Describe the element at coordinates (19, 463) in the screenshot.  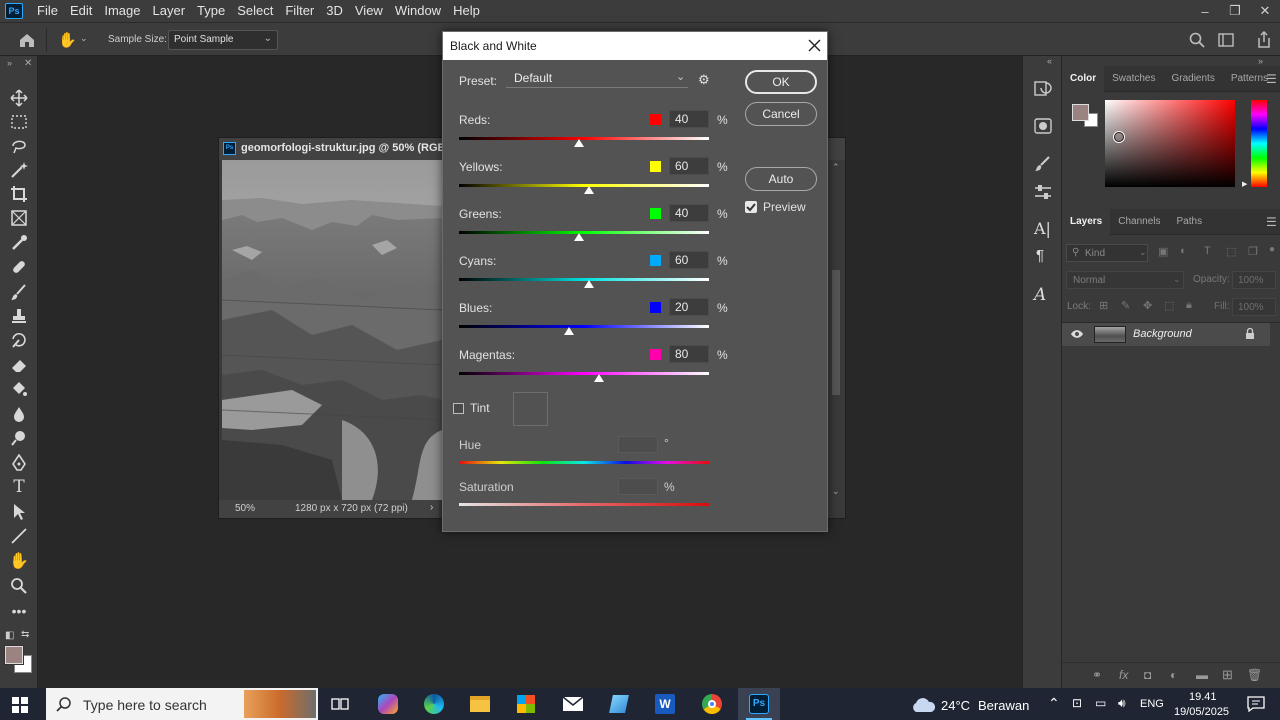
I see `pen-tool-icon` at that location.